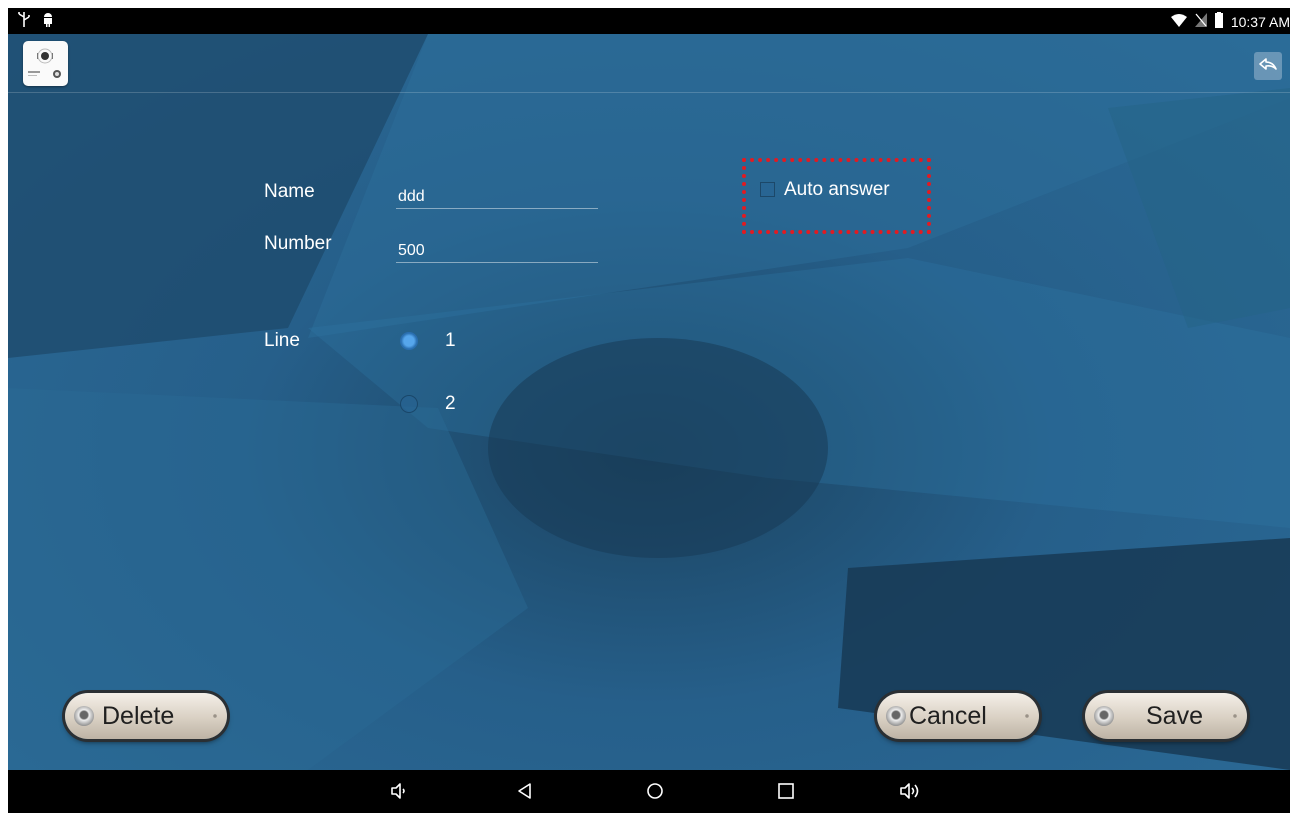 The width and height of the screenshot is (1290, 813). Describe the element at coordinates (655, 791) in the screenshot. I see `home-icon` at that location.